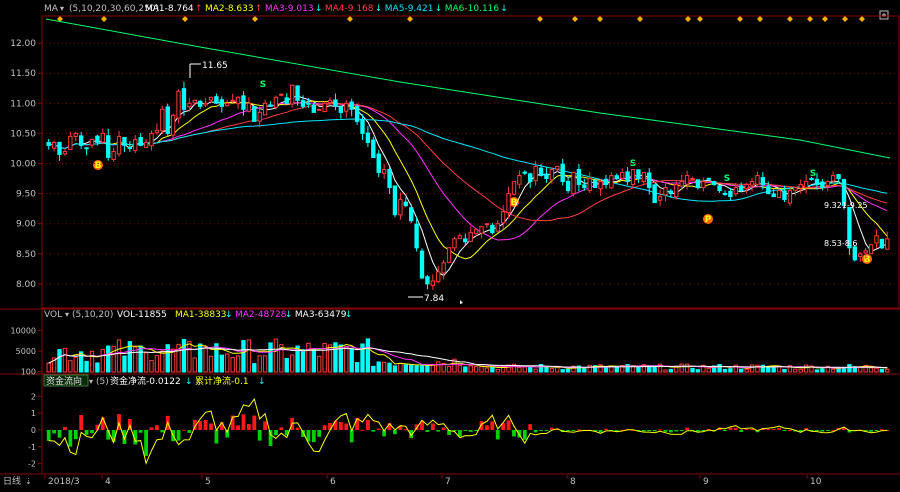  What do you see at coordinates (846, 205) in the screenshot?
I see `mid-label-1: 9.321-9.25` at bounding box center [846, 205].